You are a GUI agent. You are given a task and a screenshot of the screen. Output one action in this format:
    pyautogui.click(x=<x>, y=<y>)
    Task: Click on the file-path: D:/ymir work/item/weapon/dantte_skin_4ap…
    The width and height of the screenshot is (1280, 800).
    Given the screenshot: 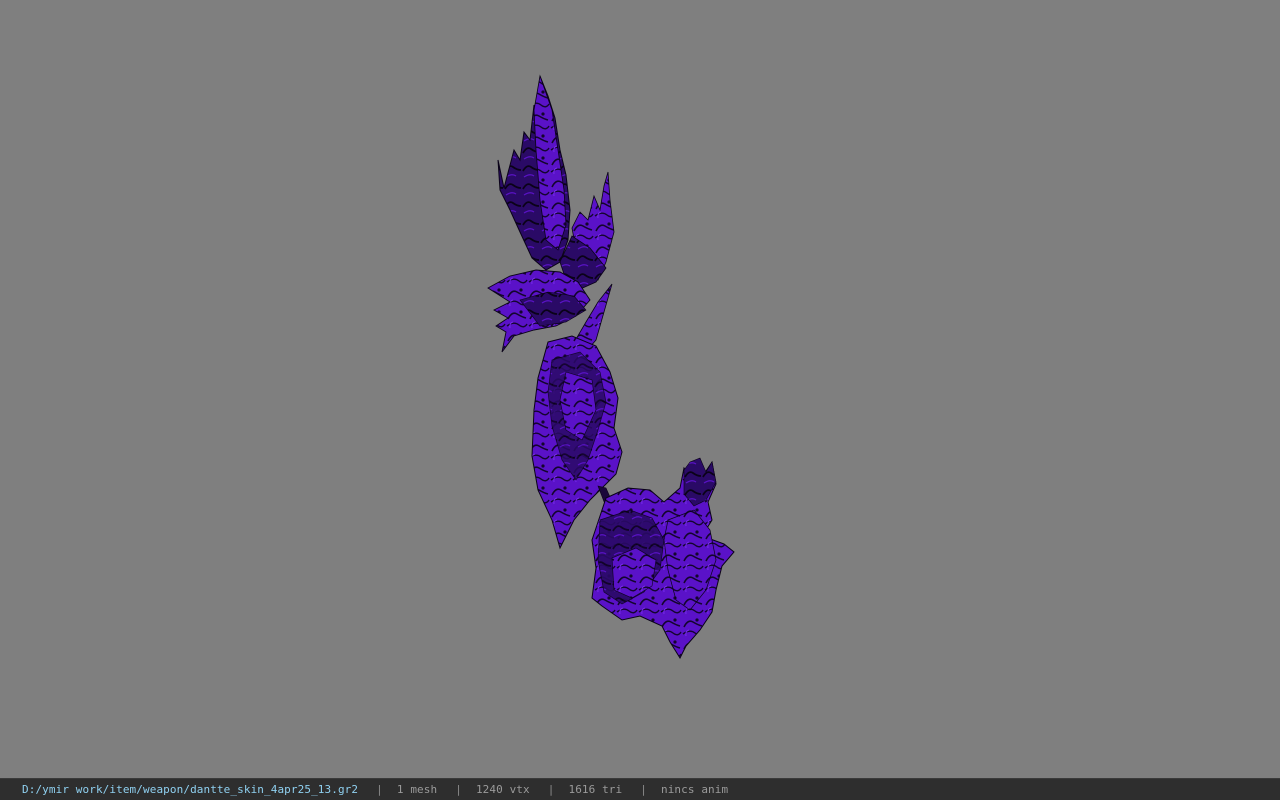 What is the action you would take?
    pyautogui.click(x=190, y=789)
    